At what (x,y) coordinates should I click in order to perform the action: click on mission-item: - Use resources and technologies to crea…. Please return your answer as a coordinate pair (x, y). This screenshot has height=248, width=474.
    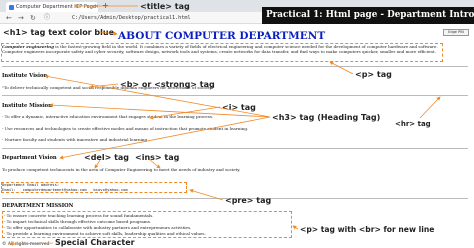
    Looking at the image, I should click on (125, 128).